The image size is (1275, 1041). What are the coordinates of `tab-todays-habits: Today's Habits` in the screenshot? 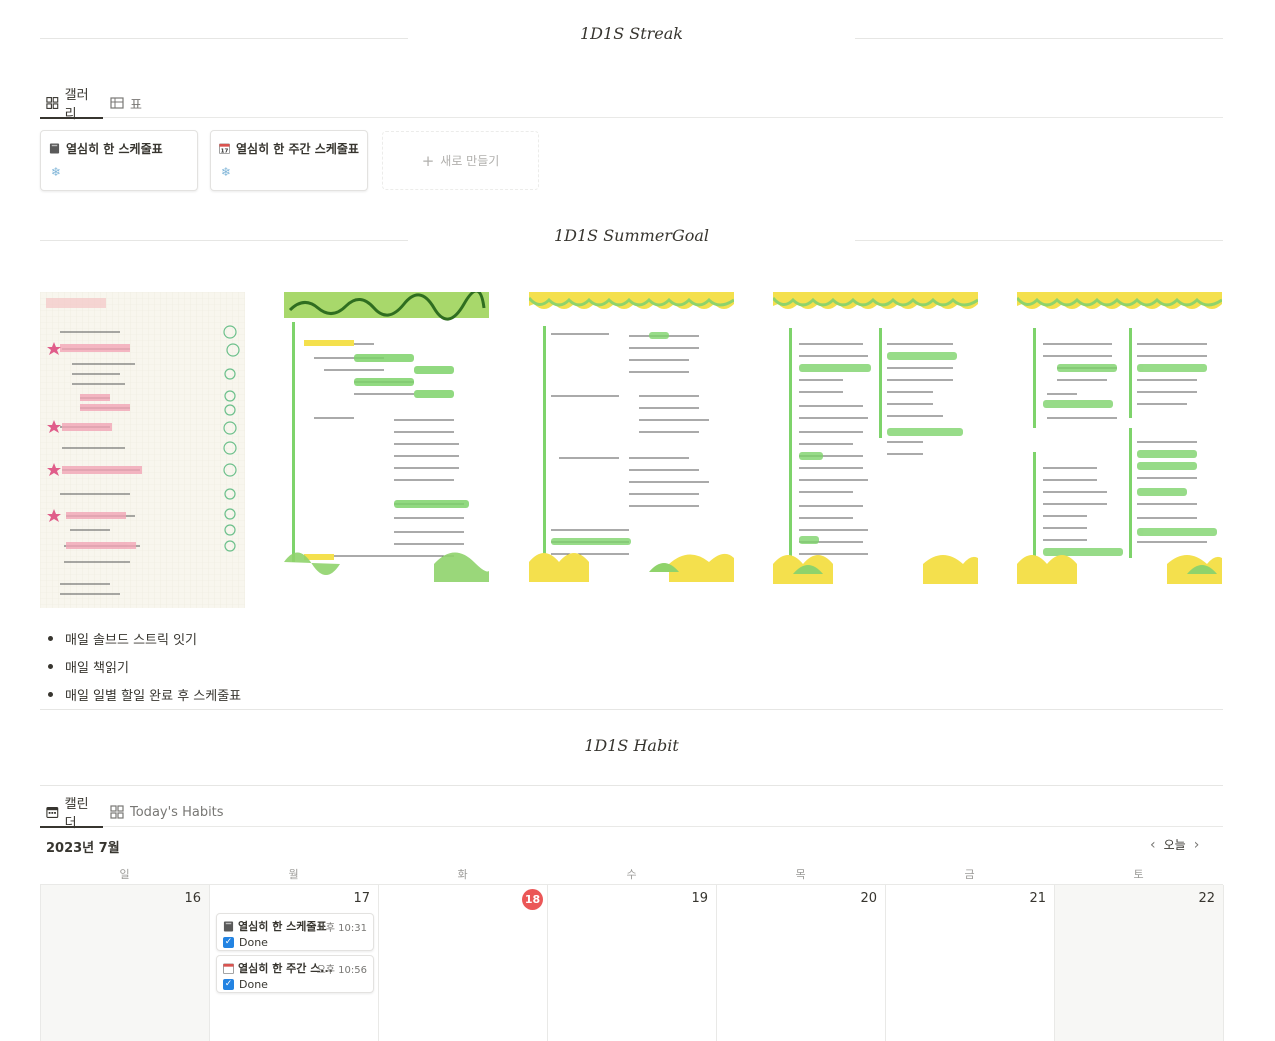 It's located at (167, 812).